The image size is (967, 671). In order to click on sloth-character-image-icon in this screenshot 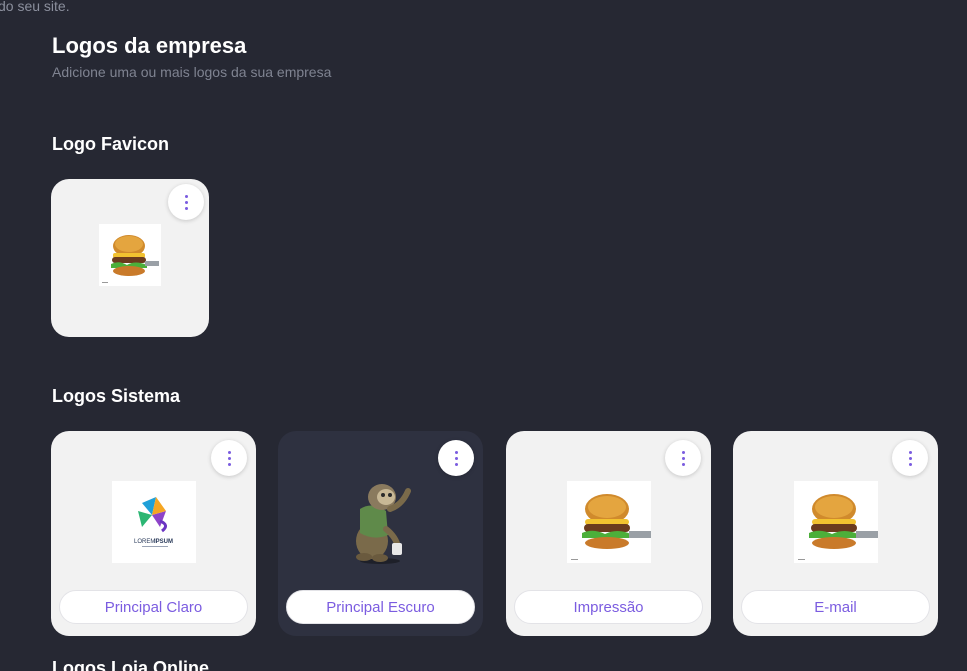, I will do `click(383, 524)`.